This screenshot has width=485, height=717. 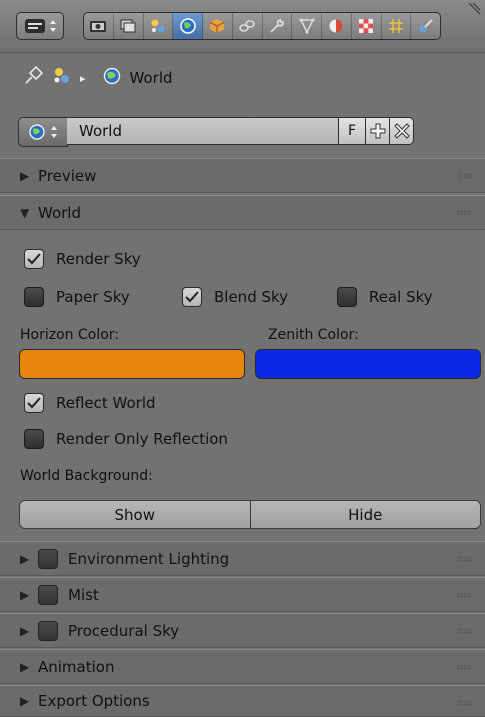 What do you see at coordinates (98, 259) in the screenshot?
I see `checkbox-label: Render Sky` at bounding box center [98, 259].